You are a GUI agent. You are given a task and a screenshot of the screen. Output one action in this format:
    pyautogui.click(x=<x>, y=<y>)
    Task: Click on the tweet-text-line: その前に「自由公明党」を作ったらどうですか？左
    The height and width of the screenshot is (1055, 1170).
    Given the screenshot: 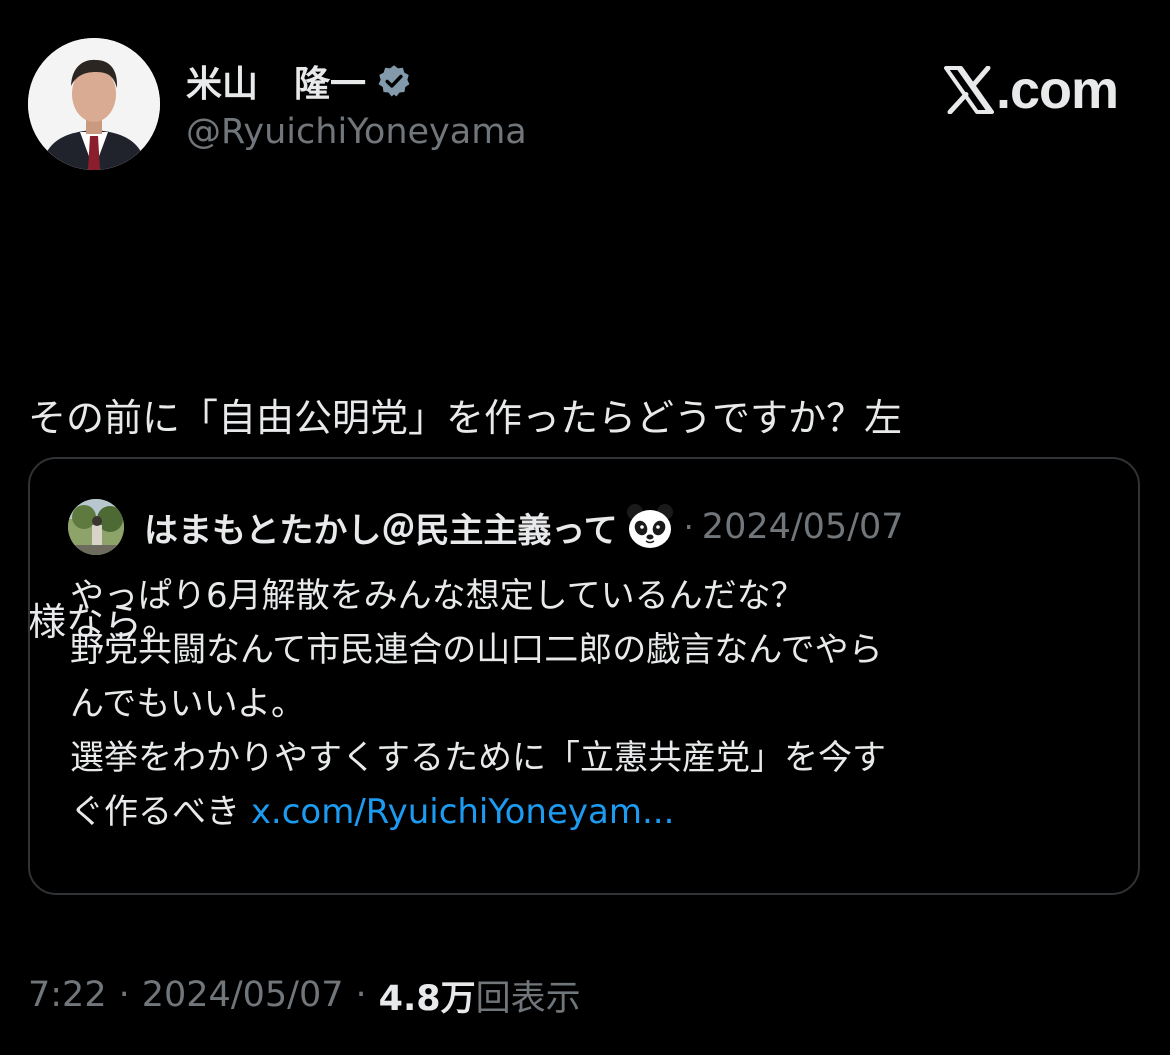 What is the action you would take?
    pyautogui.click(x=465, y=418)
    